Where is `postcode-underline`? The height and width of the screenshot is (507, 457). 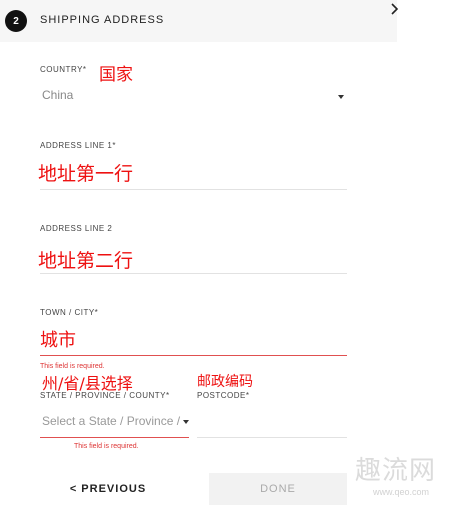 postcode-underline is located at coordinates (272, 437).